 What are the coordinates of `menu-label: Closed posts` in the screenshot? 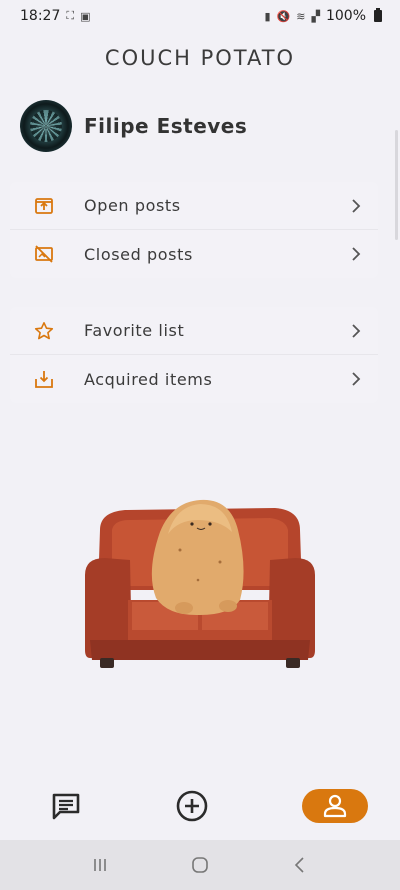 It's located at (138, 254).